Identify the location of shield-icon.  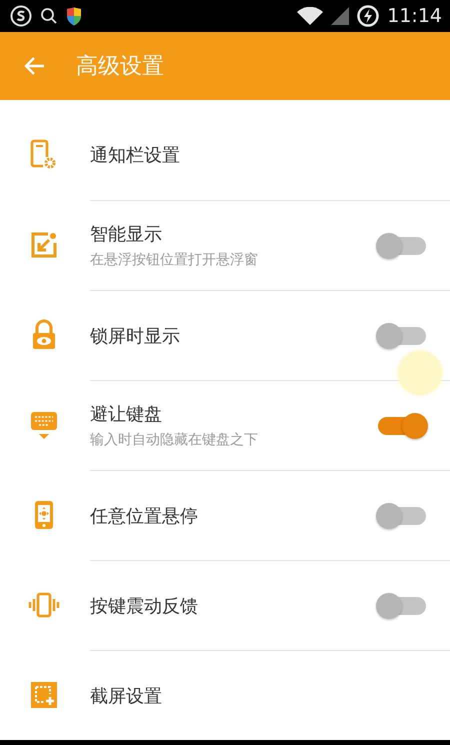
(74, 16).